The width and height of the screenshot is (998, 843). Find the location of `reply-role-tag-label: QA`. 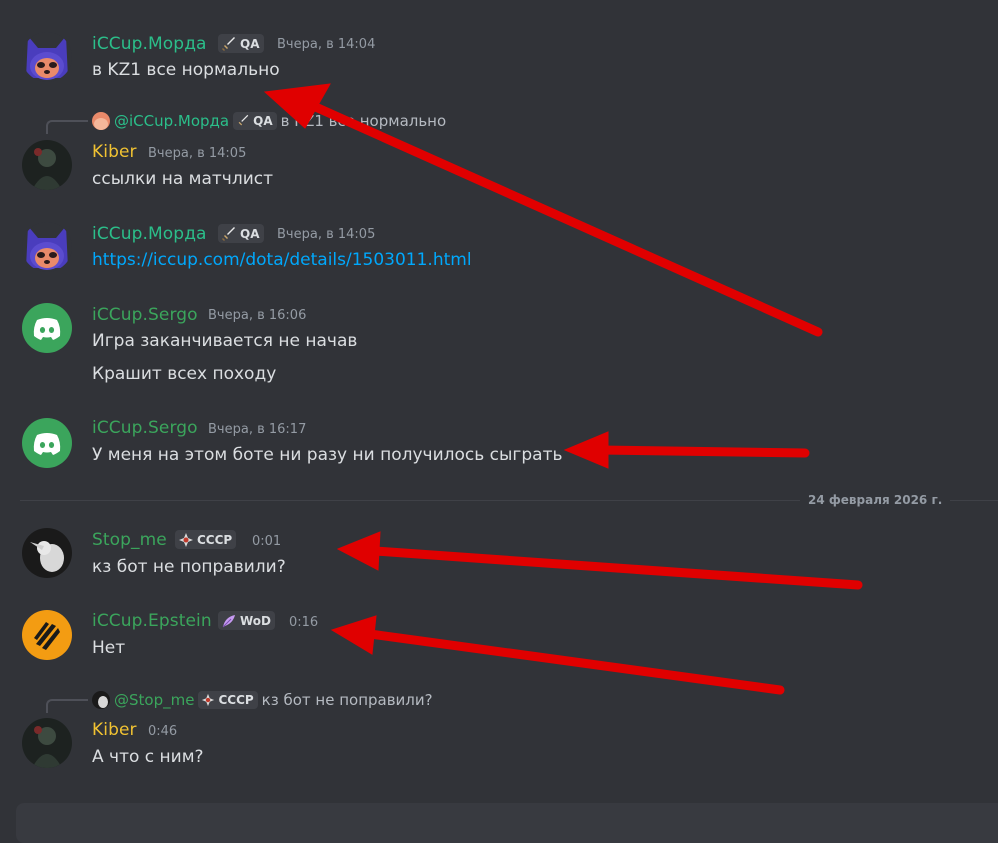

reply-role-tag-label: QA is located at coordinates (263, 121).